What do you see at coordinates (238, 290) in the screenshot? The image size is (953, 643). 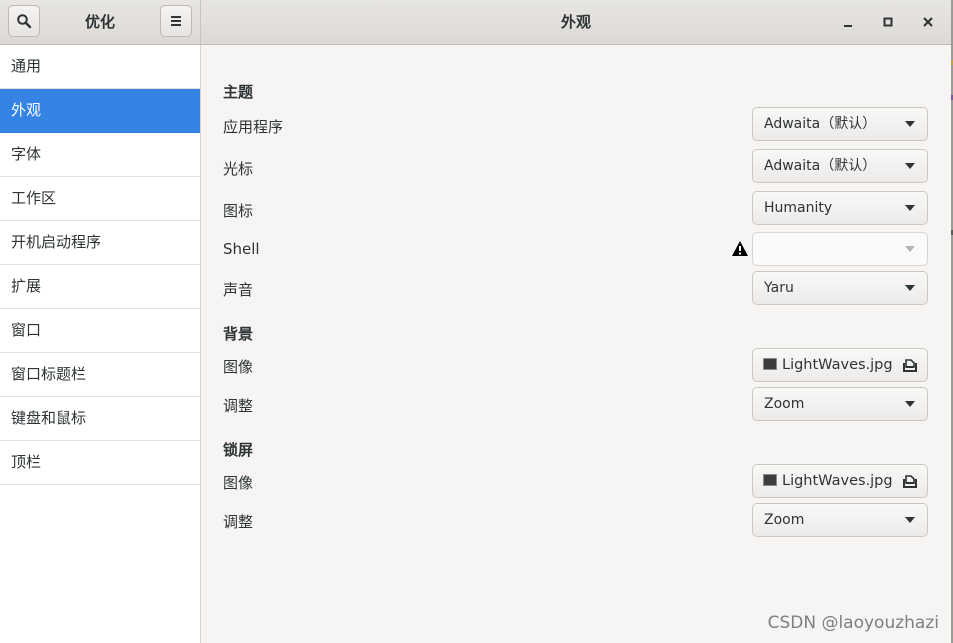 I see `sound-label: 声音` at bounding box center [238, 290].